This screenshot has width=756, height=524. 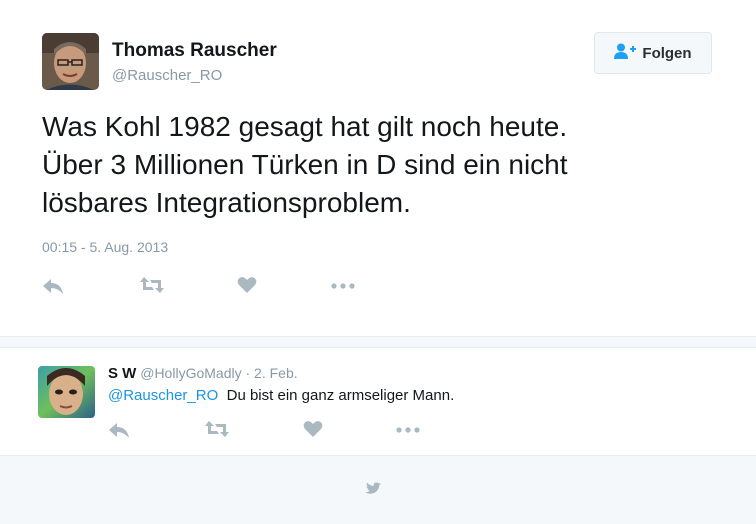 What do you see at coordinates (122, 373) in the screenshot?
I see `reply-author-name: S W` at bounding box center [122, 373].